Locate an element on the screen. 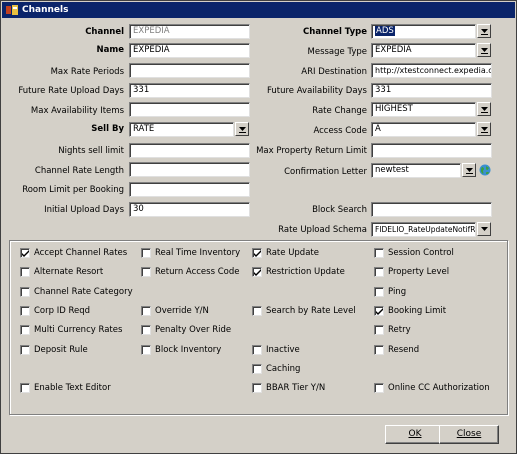 The height and width of the screenshot is (454, 517). max-property-return-limit-label: Max Property Return Limit is located at coordinates (311, 151).